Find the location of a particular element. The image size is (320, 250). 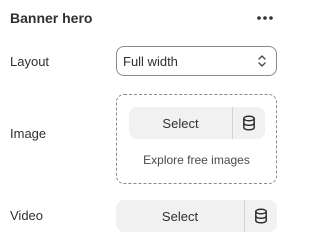

image-library-button is located at coordinates (249, 123).